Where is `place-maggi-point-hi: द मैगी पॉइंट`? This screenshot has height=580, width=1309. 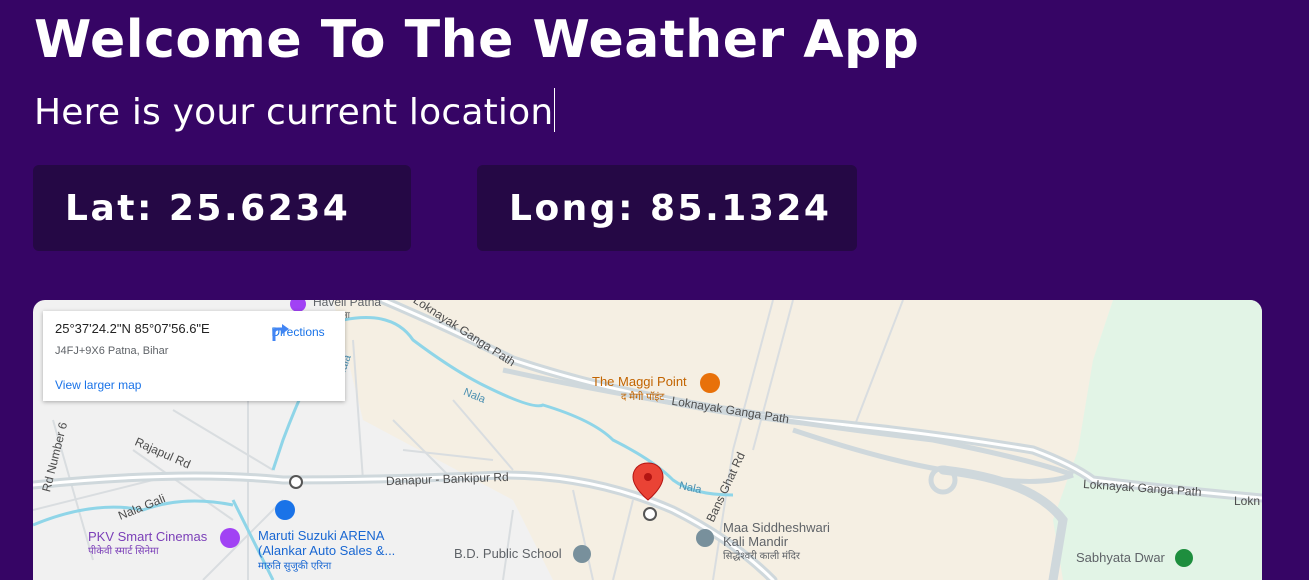
place-maggi-point-hi: द मैगी पॉइंट is located at coordinates (642, 396).